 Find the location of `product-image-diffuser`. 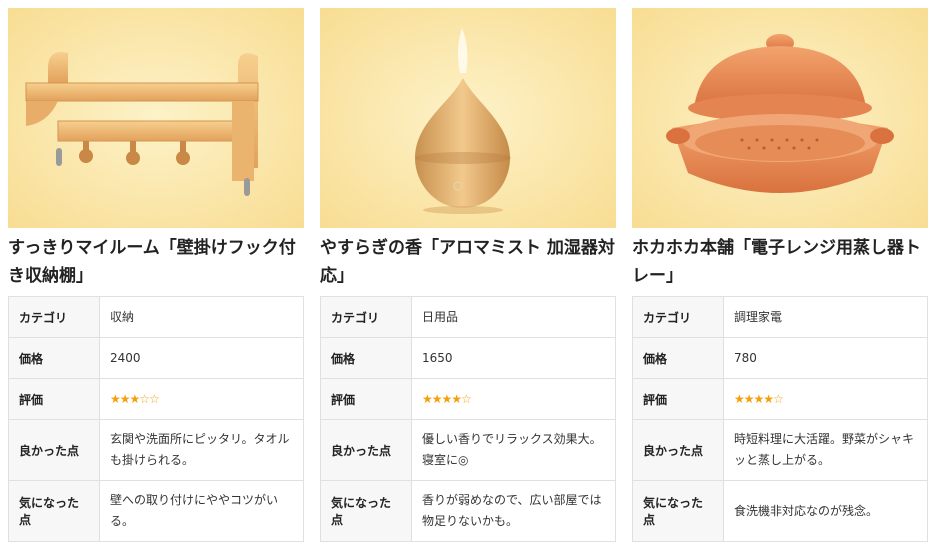

product-image-diffuser is located at coordinates (468, 118).